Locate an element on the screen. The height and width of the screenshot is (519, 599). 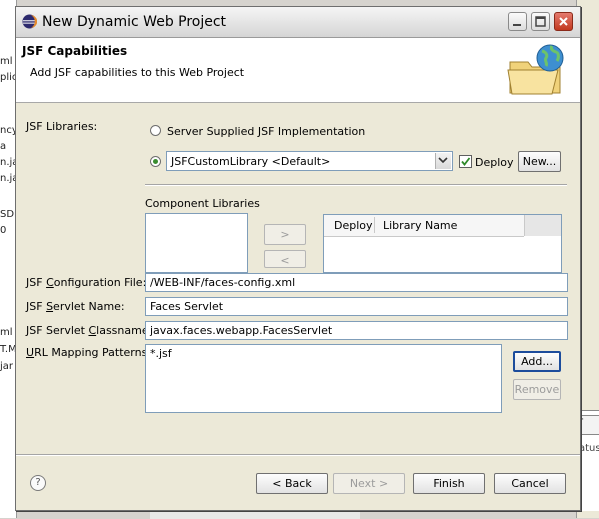
selected-libraries-table: Deploy Library Name is located at coordinates (442, 243).